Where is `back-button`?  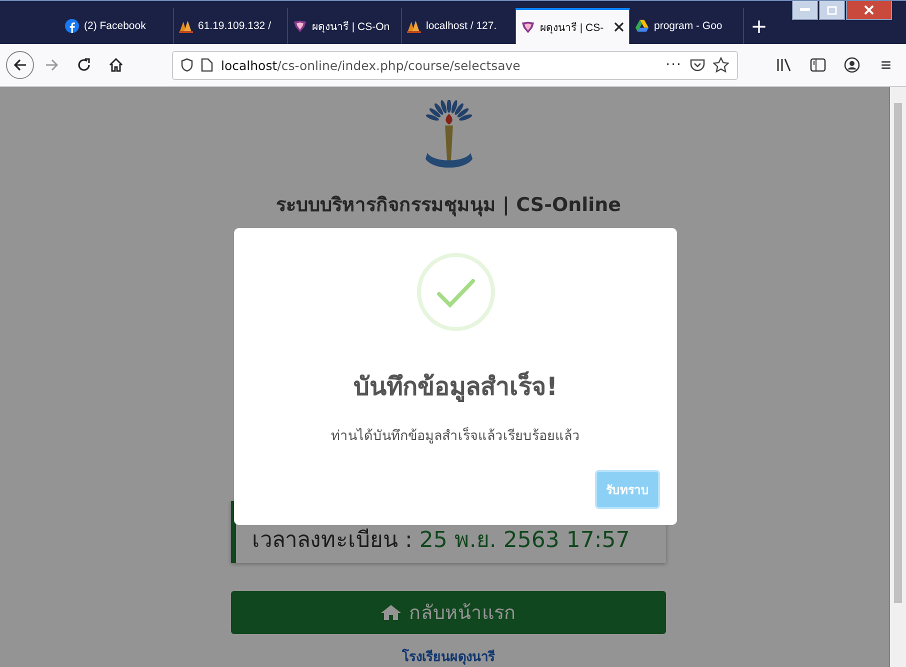
back-button is located at coordinates (20, 65).